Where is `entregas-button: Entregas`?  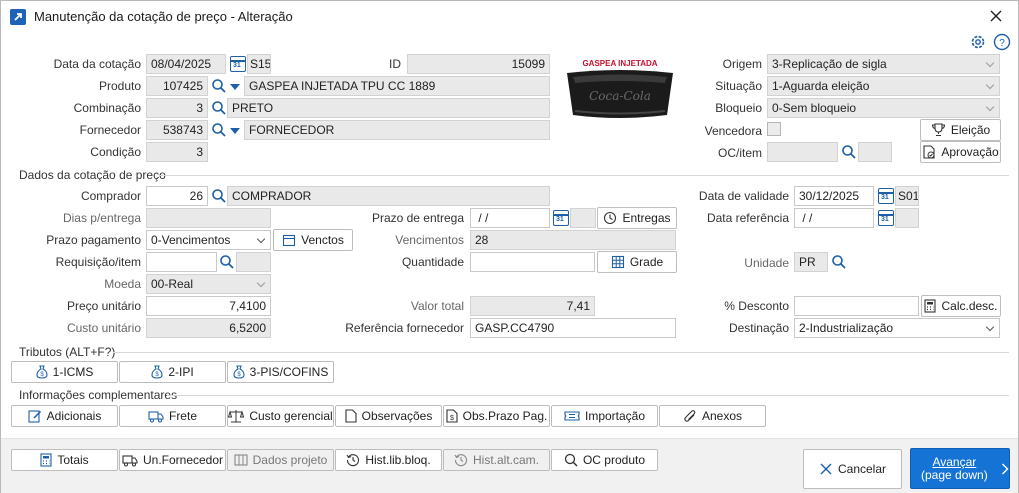
entregas-button: Entregas is located at coordinates (637, 218).